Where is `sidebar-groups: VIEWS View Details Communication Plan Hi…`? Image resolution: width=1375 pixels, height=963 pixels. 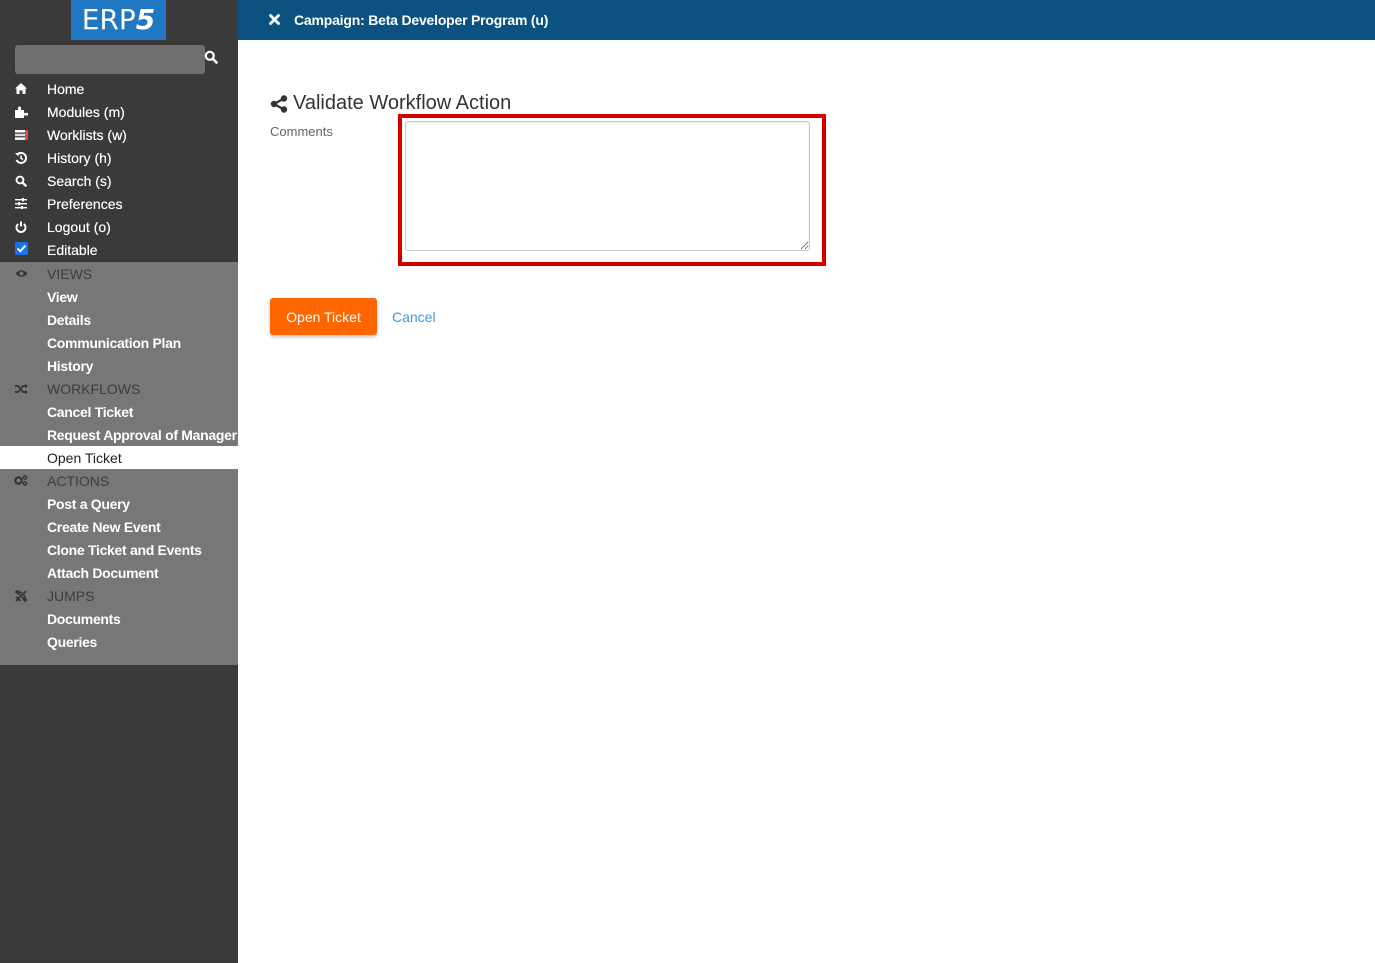 sidebar-groups: VIEWS View Details Communication Plan Hi… is located at coordinates (119, 463).